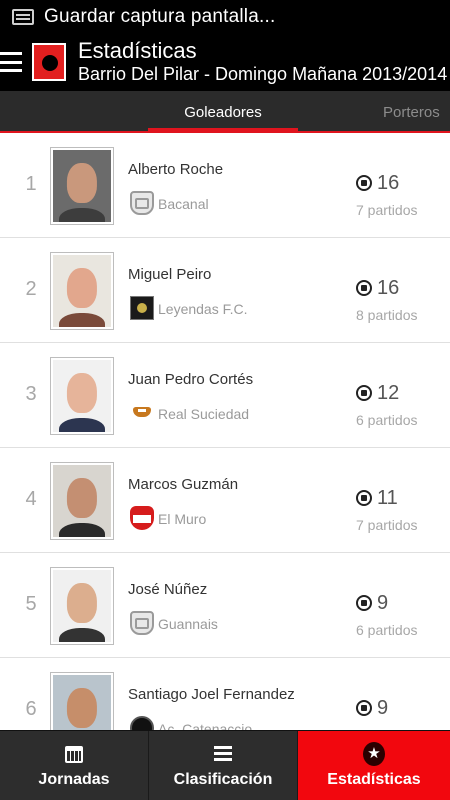 The image size is (450, 800). I want to click on list-item: 4 Marcos Guzmán El Muro 11 7 partidos, so click(225, 500).